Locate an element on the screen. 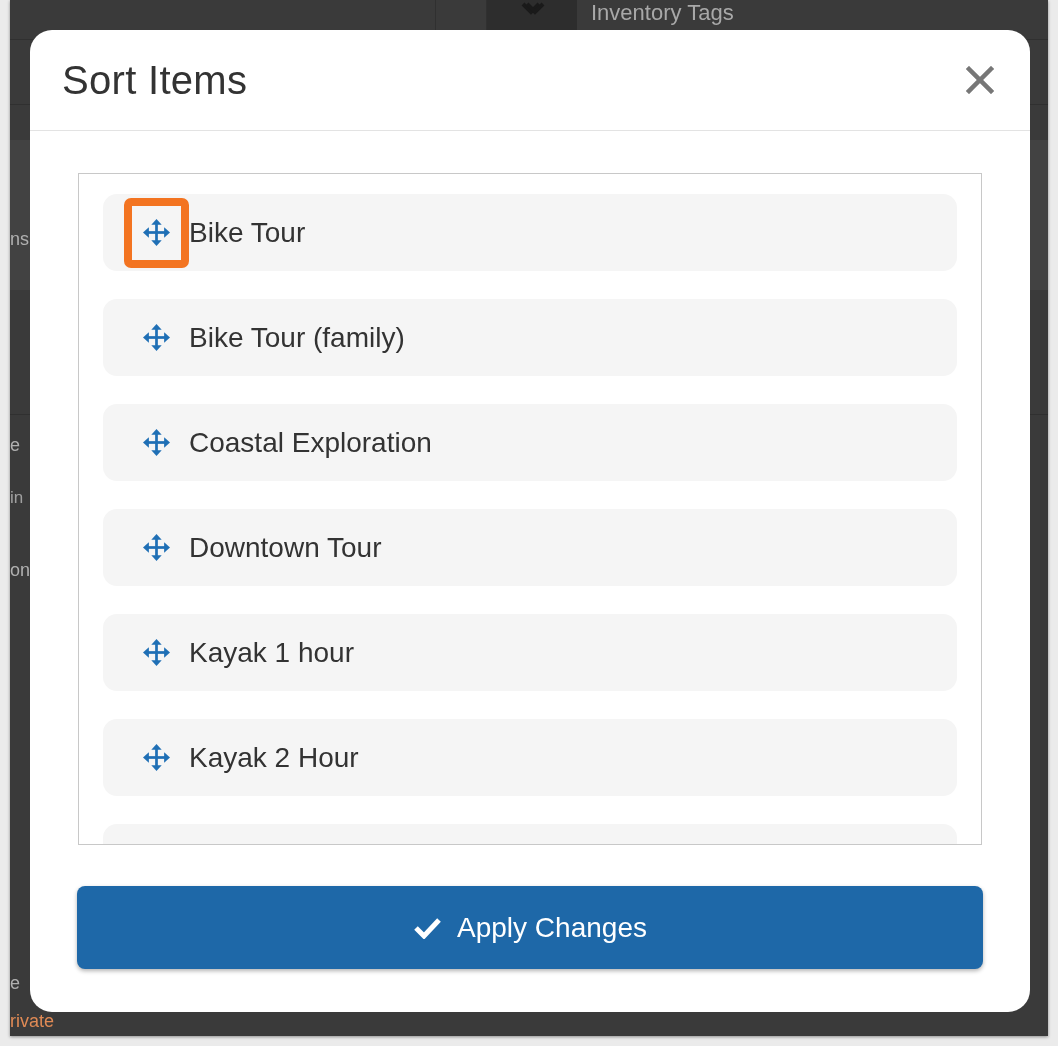 The height and width of the screenshot is (1046, 1058). checkmark-icon is located at coordinates (428, 927).